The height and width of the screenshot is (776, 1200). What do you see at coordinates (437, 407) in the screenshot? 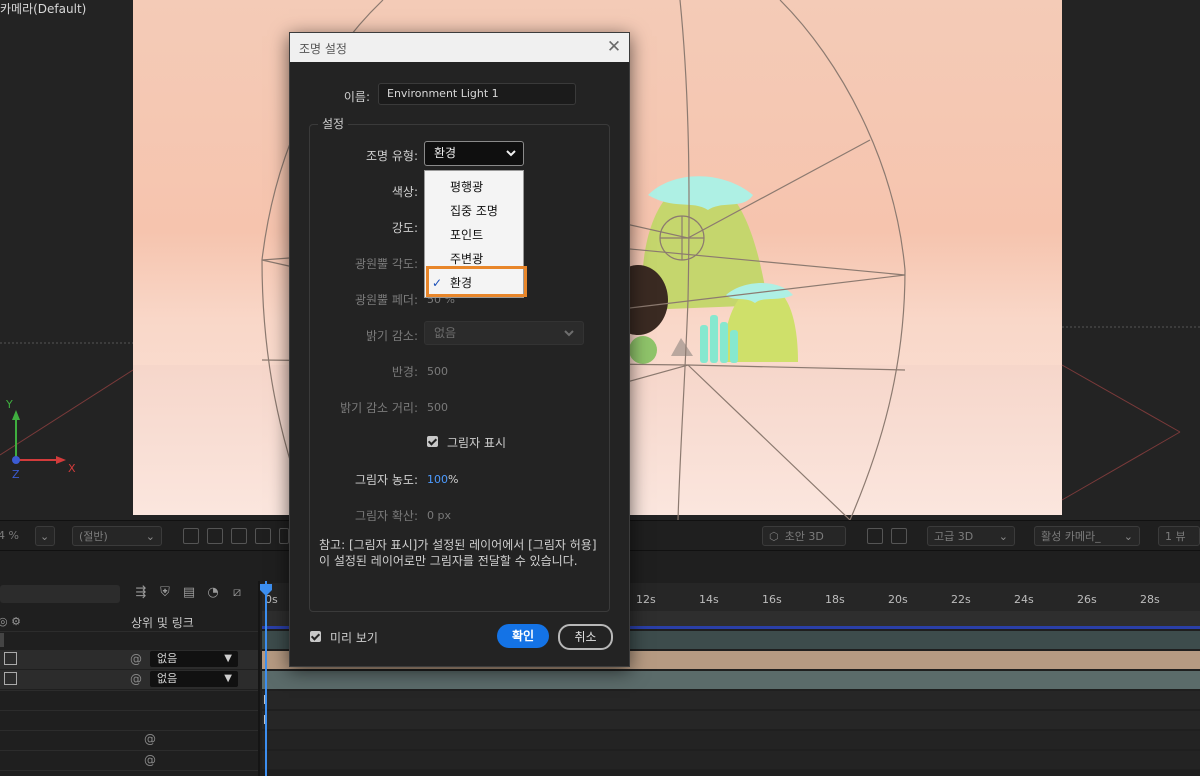
I see `falloff-distance-value: 500` at bounding box center [437, 407].